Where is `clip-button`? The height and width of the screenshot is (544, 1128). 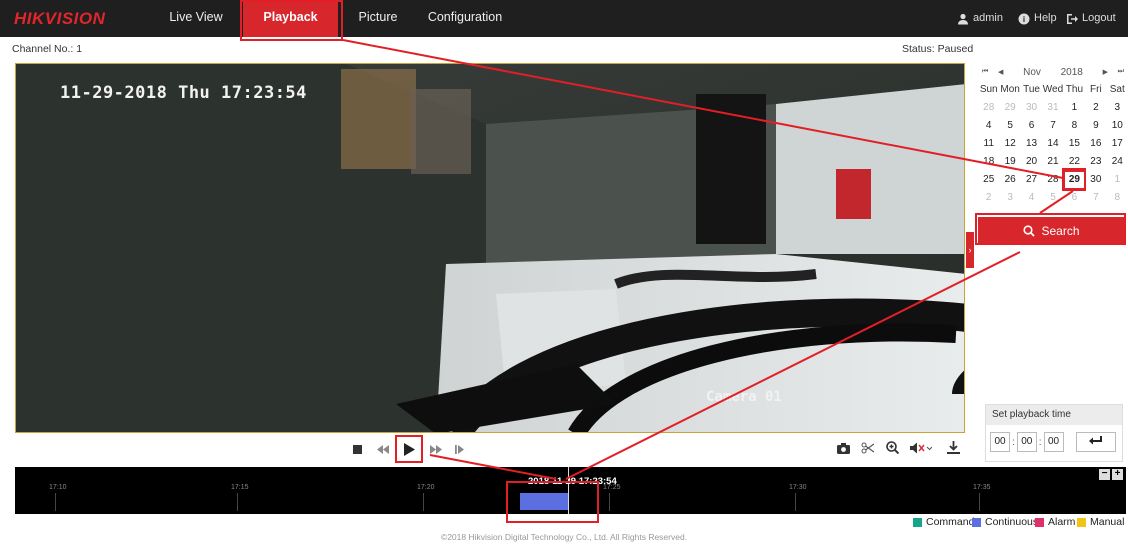 clip-button is located at coordinates (867, 450).